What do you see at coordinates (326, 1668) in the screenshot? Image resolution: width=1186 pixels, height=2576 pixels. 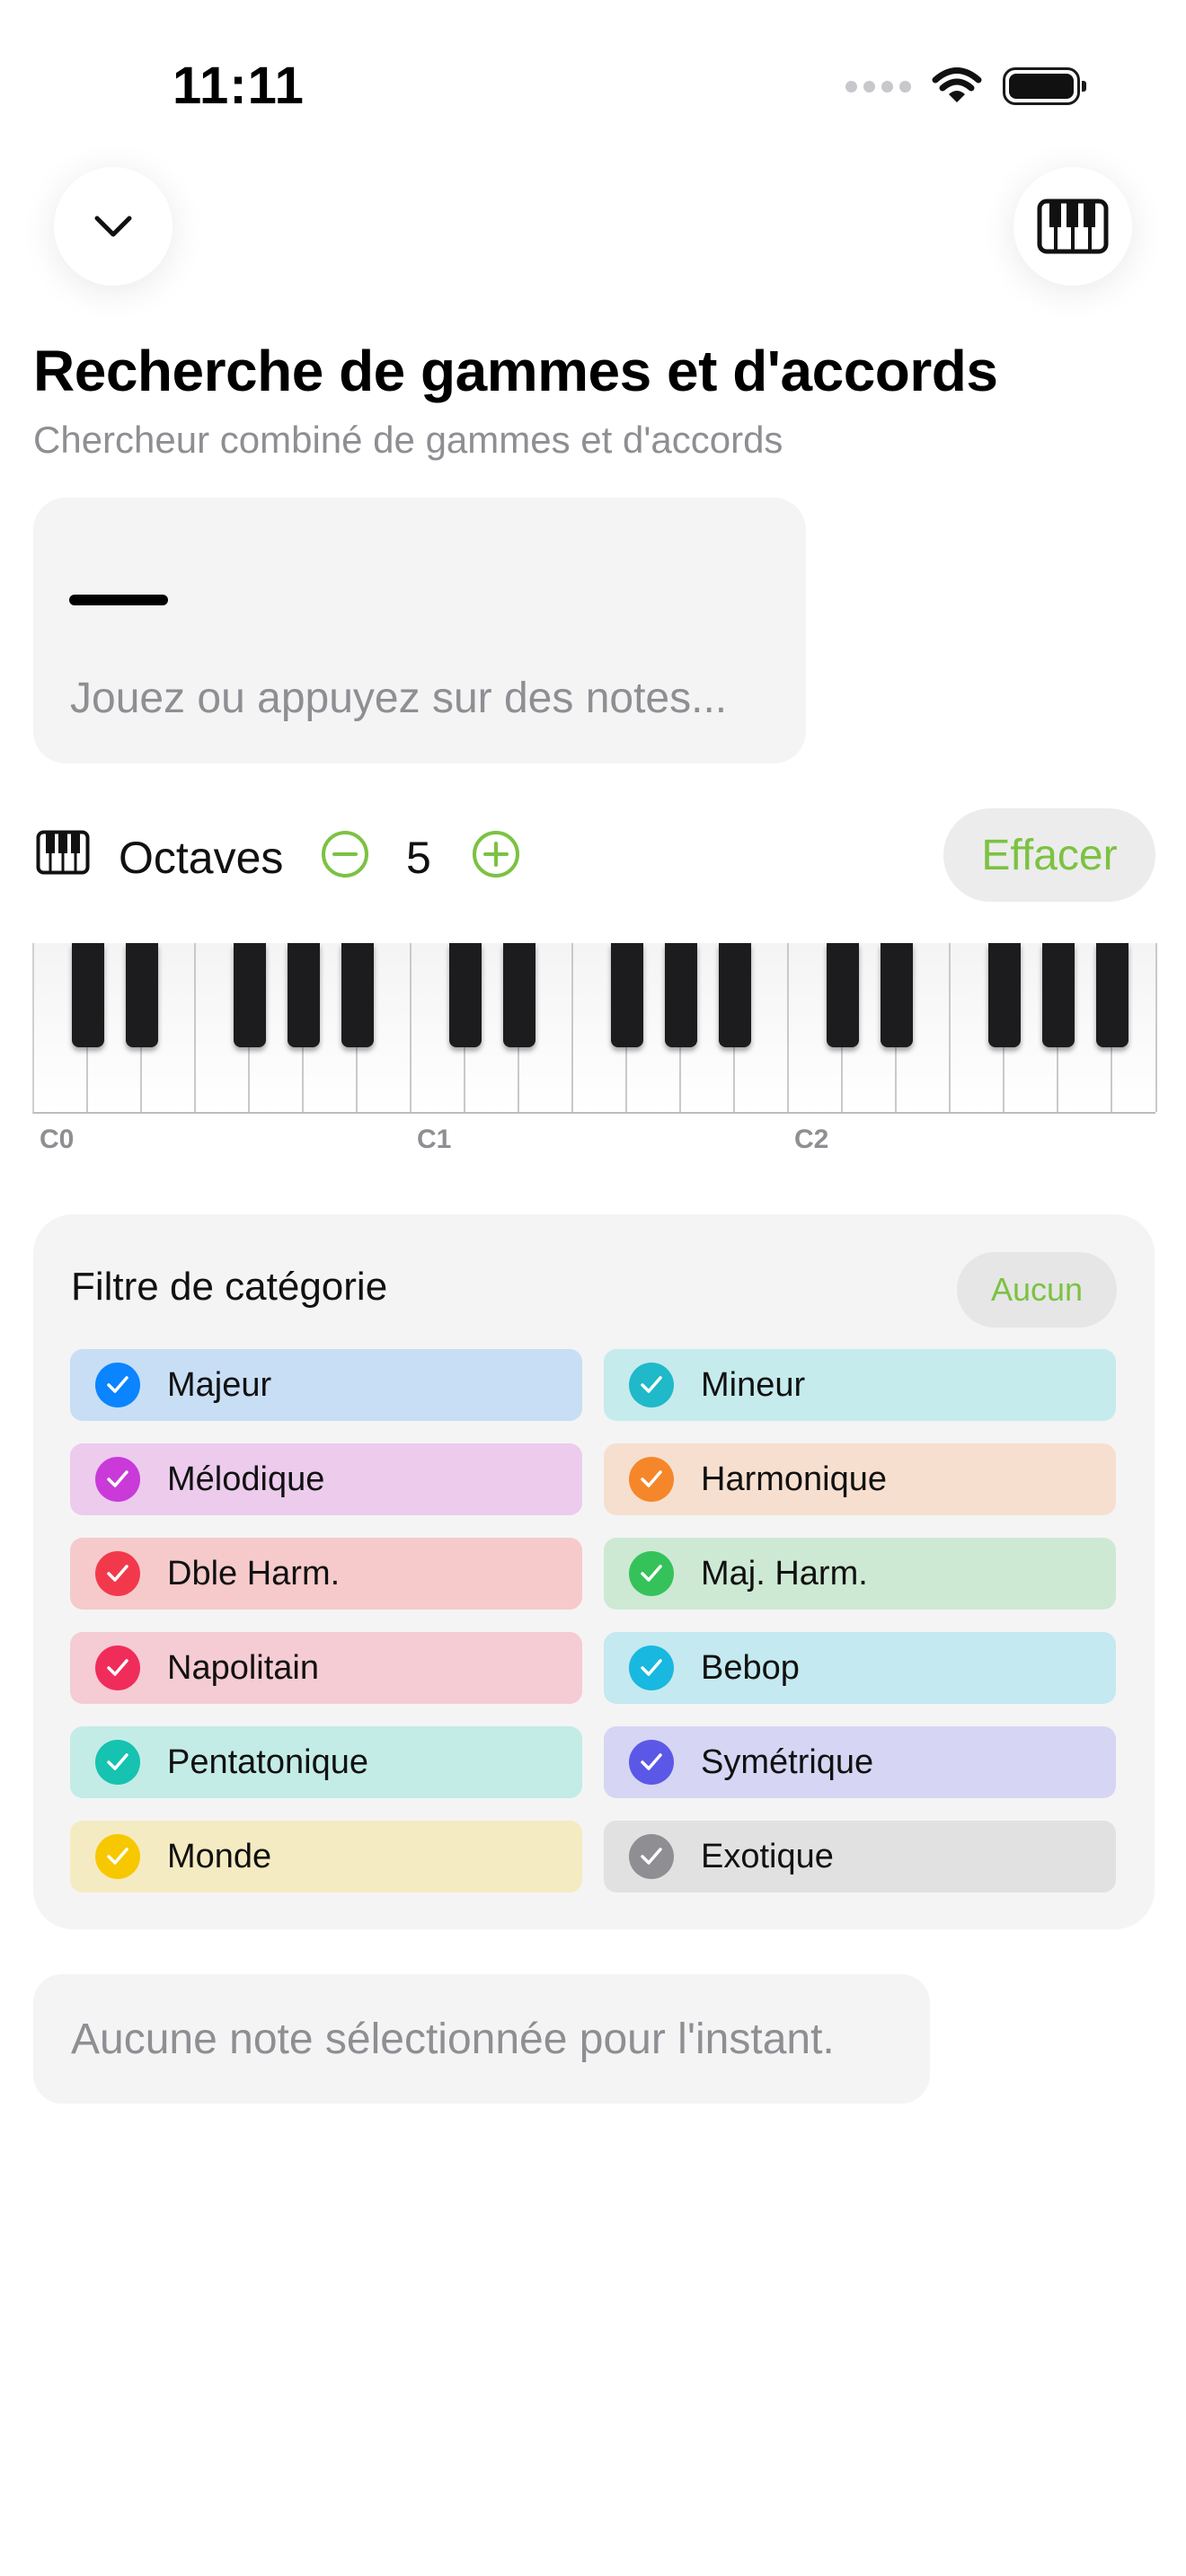 I see `category-chip: Napolitain` at bounding box center [326, 1668].